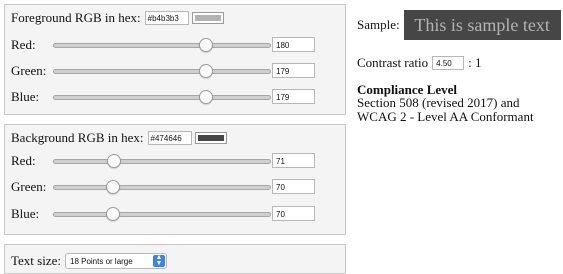  I want to click on text-size-row: Text size: 18 Points or large ▲ ▼, so click(89, 261).